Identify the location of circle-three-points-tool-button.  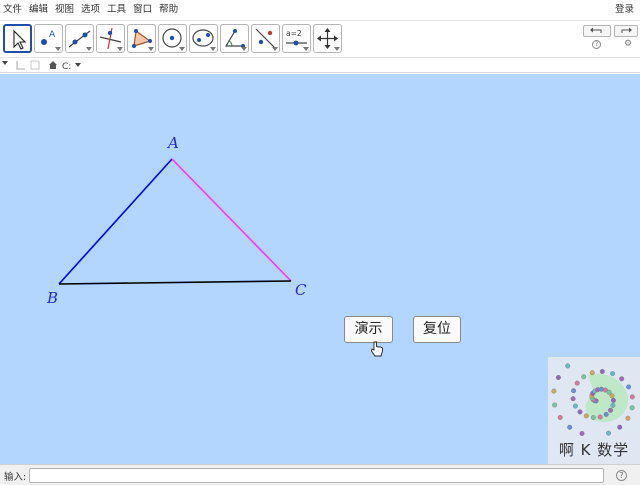
(203, 38).